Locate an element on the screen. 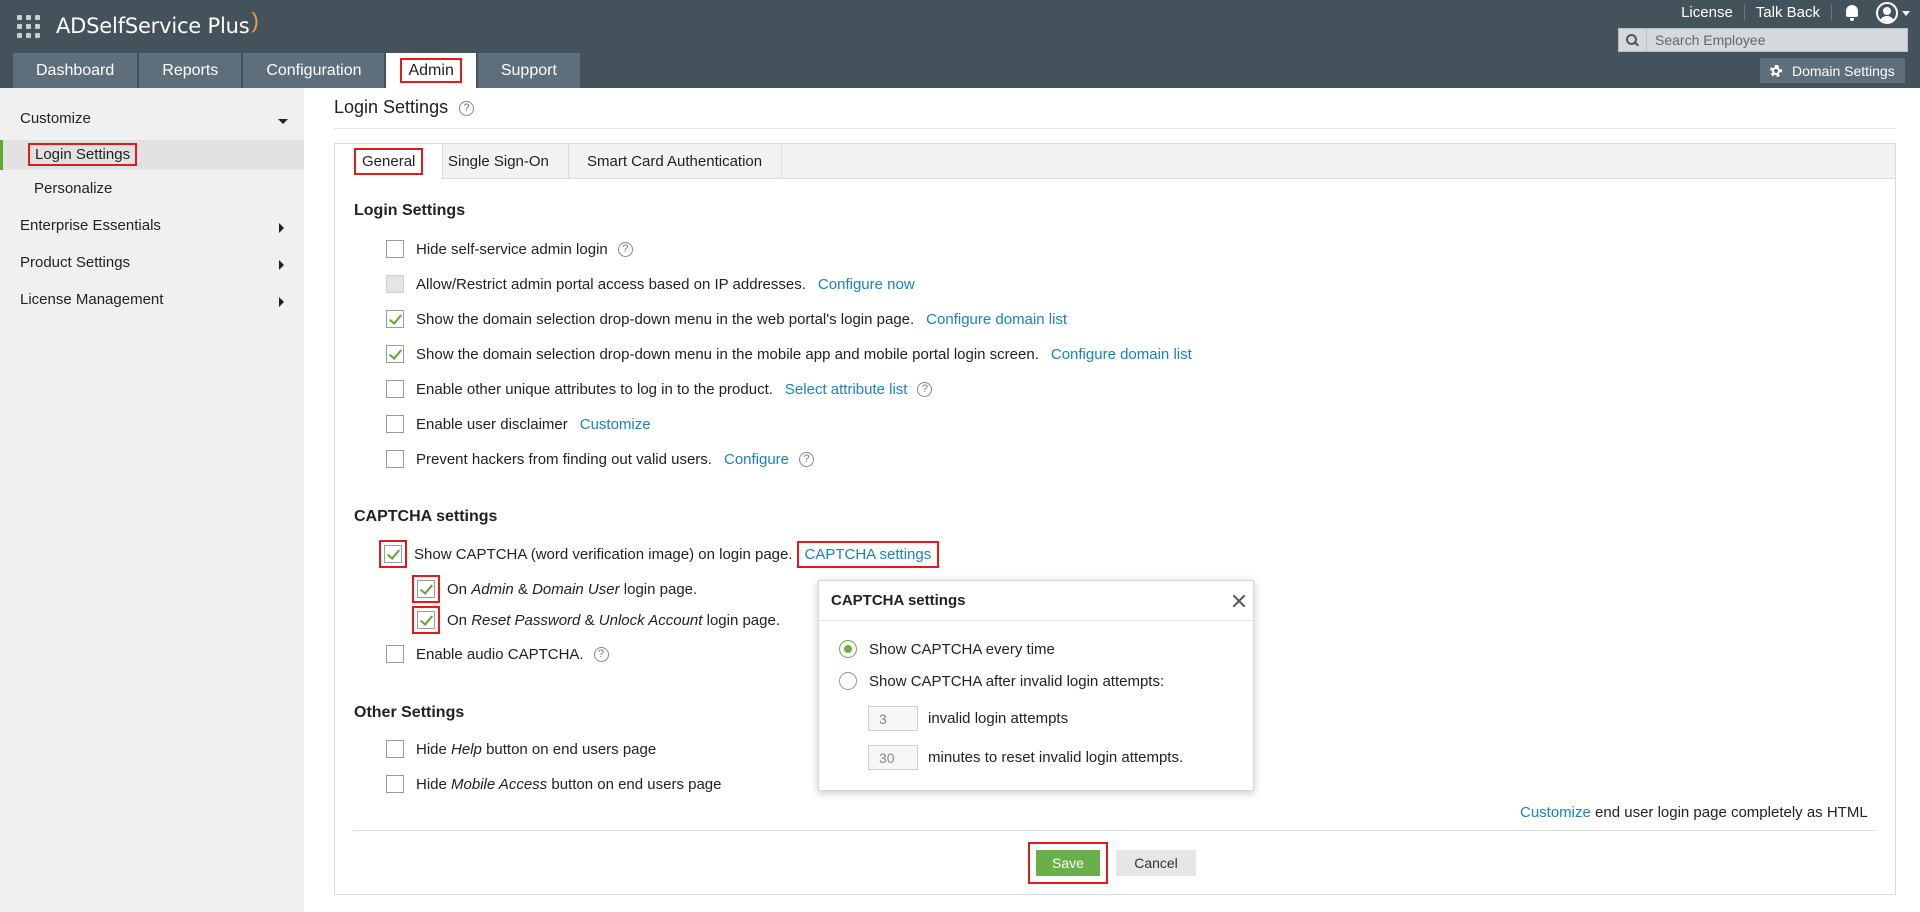  sidebar-item-personalize: Personalize is located at coordinates (152, 189).